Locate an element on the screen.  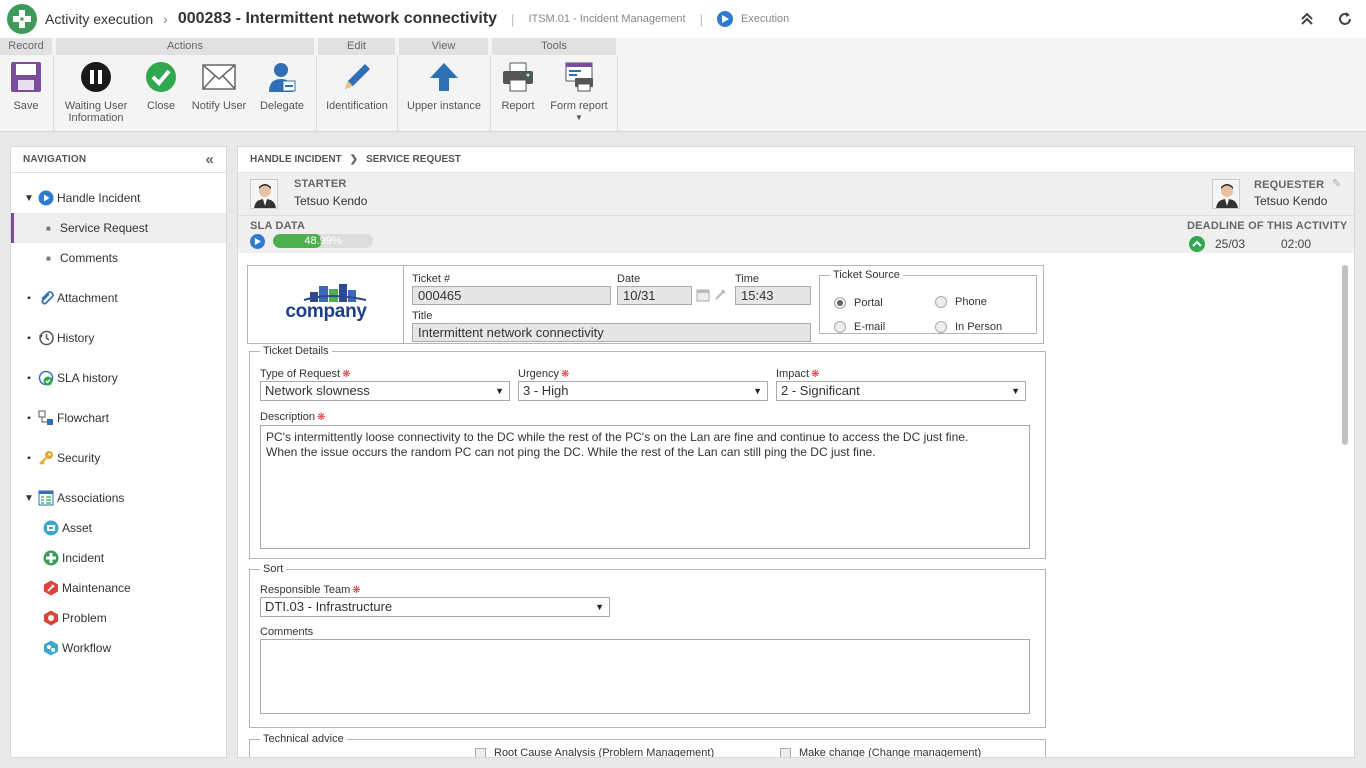
waiting-user-information-button: Waiting User Information is located at coordinates (96, 92).